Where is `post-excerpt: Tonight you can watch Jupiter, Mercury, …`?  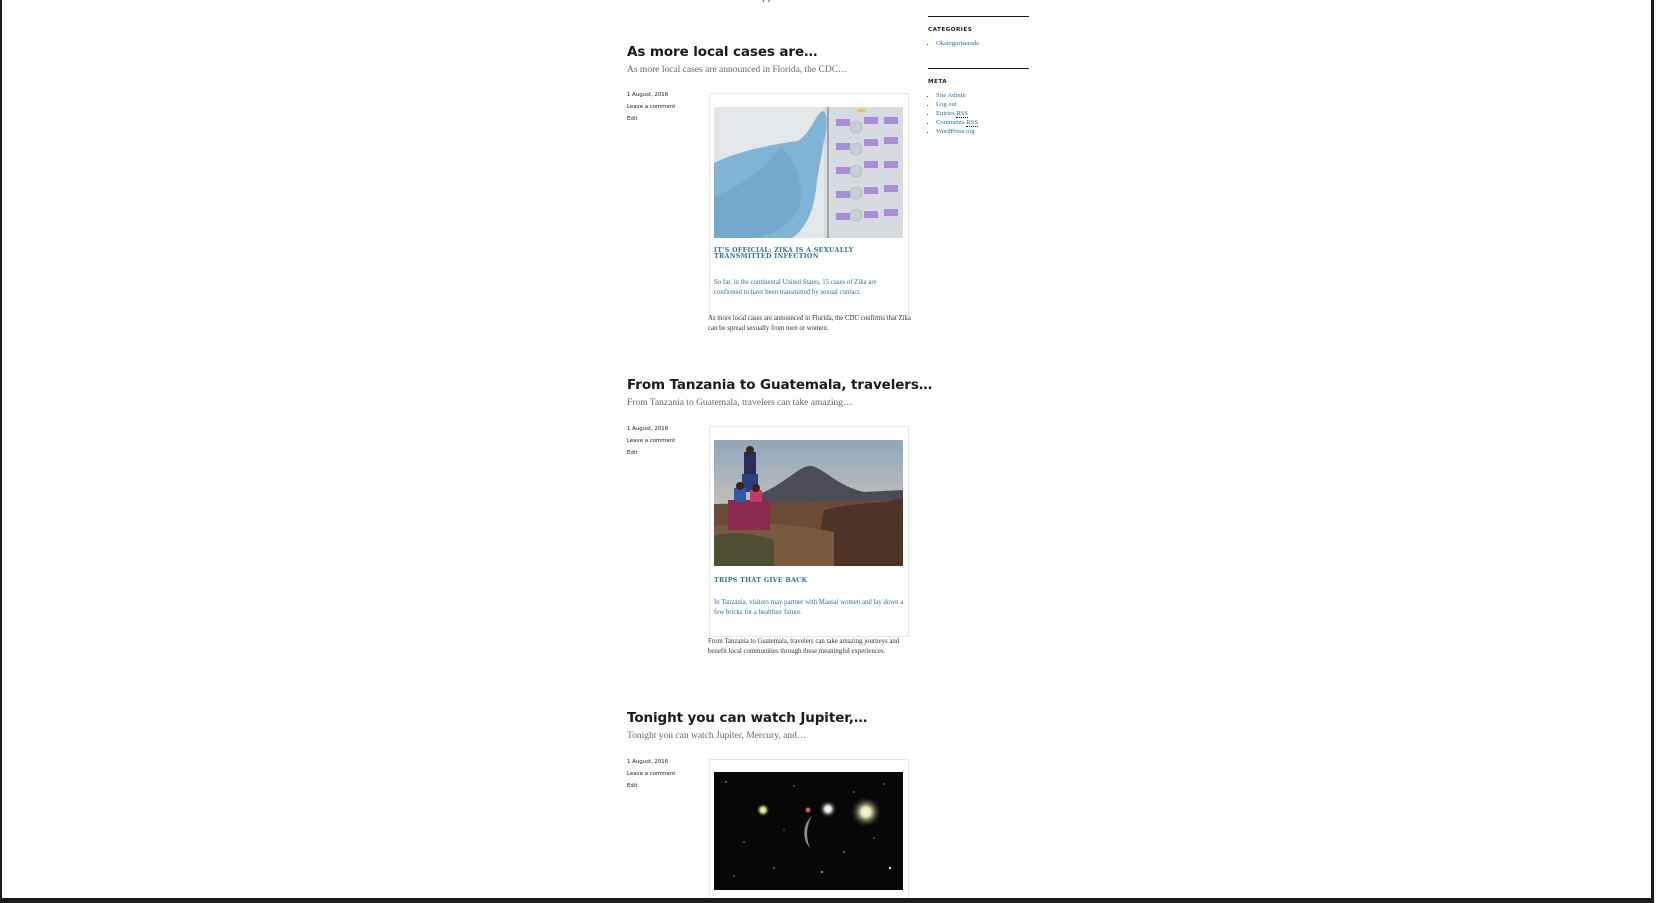 post-excerpt: Tonight you can watch Jupiter, Mercury, … is located at coordinates (717, 736).